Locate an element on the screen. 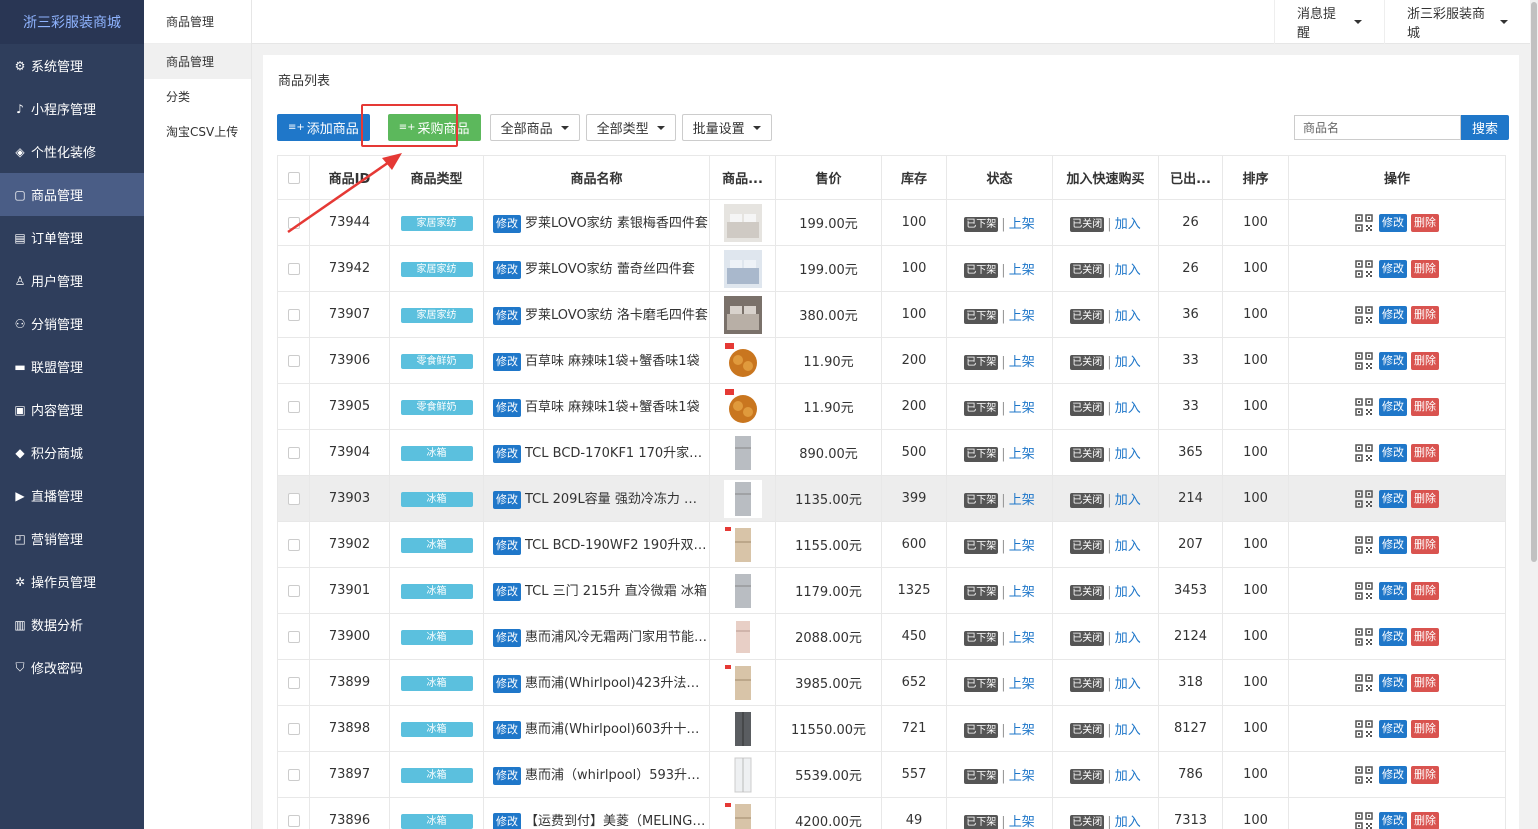 The height and width of the screenshot is (829, 1538). product-stock: 652 is located at coordinates (914, 682).